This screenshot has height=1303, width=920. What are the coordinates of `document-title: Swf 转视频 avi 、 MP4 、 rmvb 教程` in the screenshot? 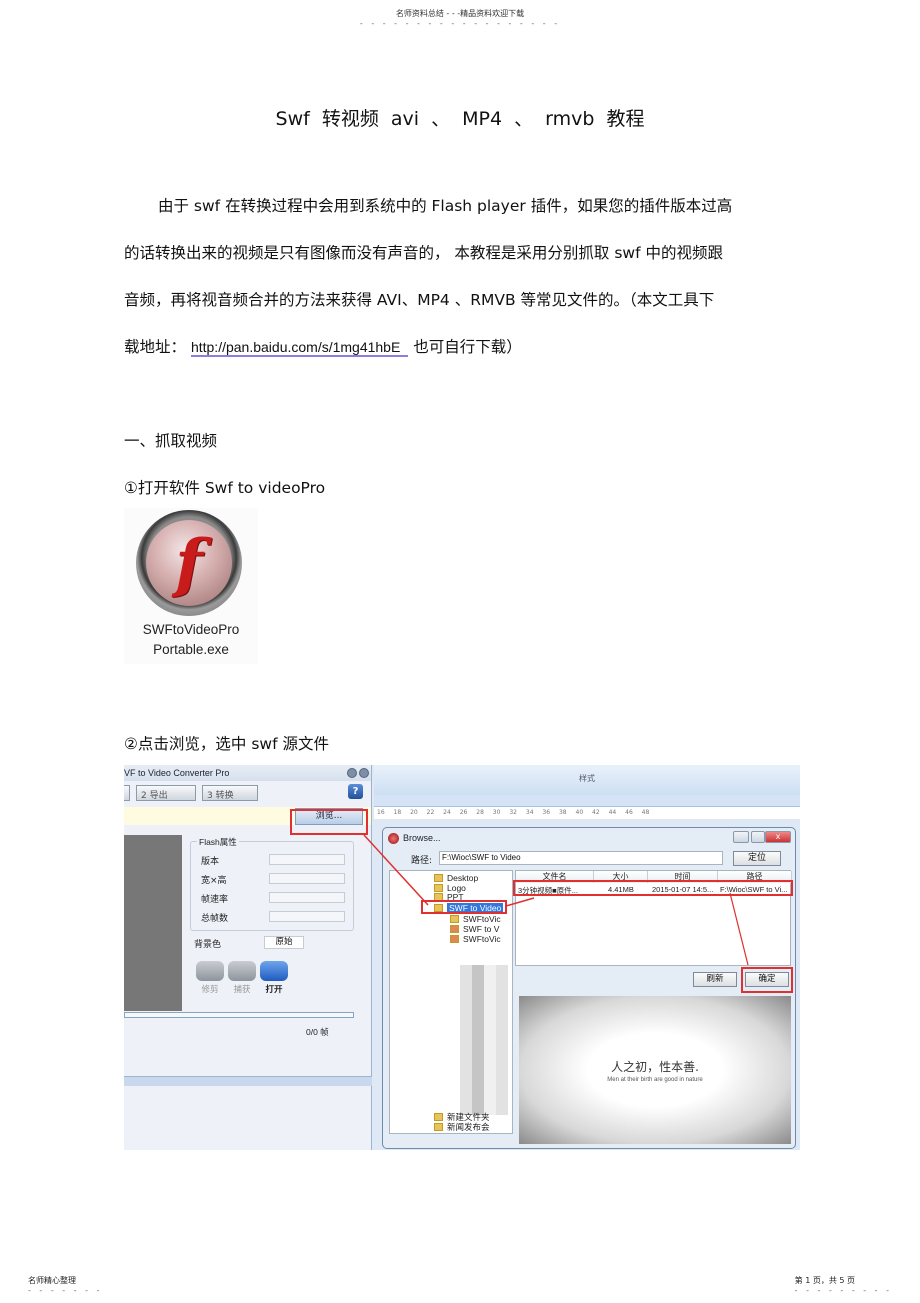 It's located at (460, 119).